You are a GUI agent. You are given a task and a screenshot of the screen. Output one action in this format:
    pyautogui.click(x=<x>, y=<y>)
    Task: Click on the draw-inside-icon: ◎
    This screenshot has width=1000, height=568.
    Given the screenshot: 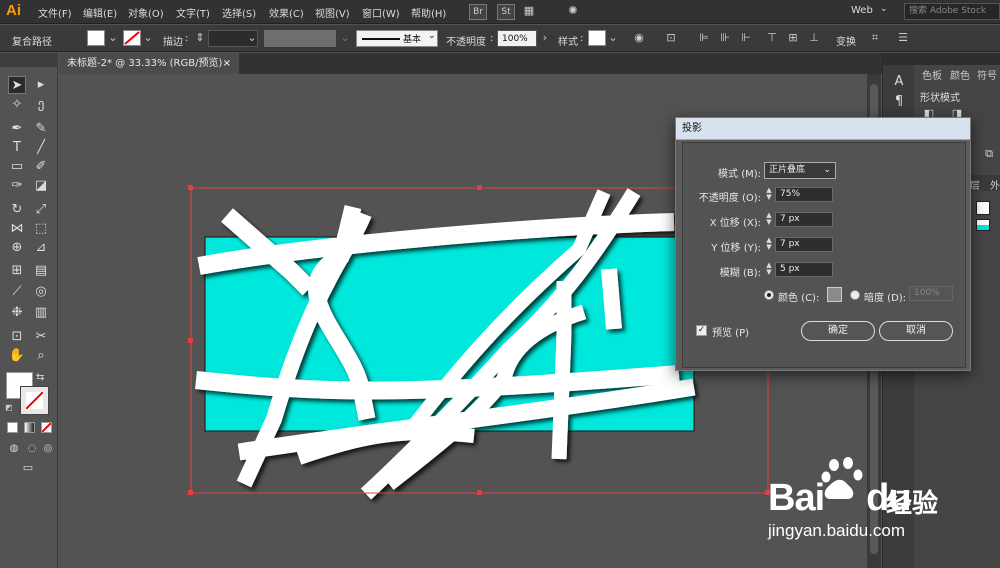 What is the action you would take?
    pyautogui.click(x=48, y=449)
    